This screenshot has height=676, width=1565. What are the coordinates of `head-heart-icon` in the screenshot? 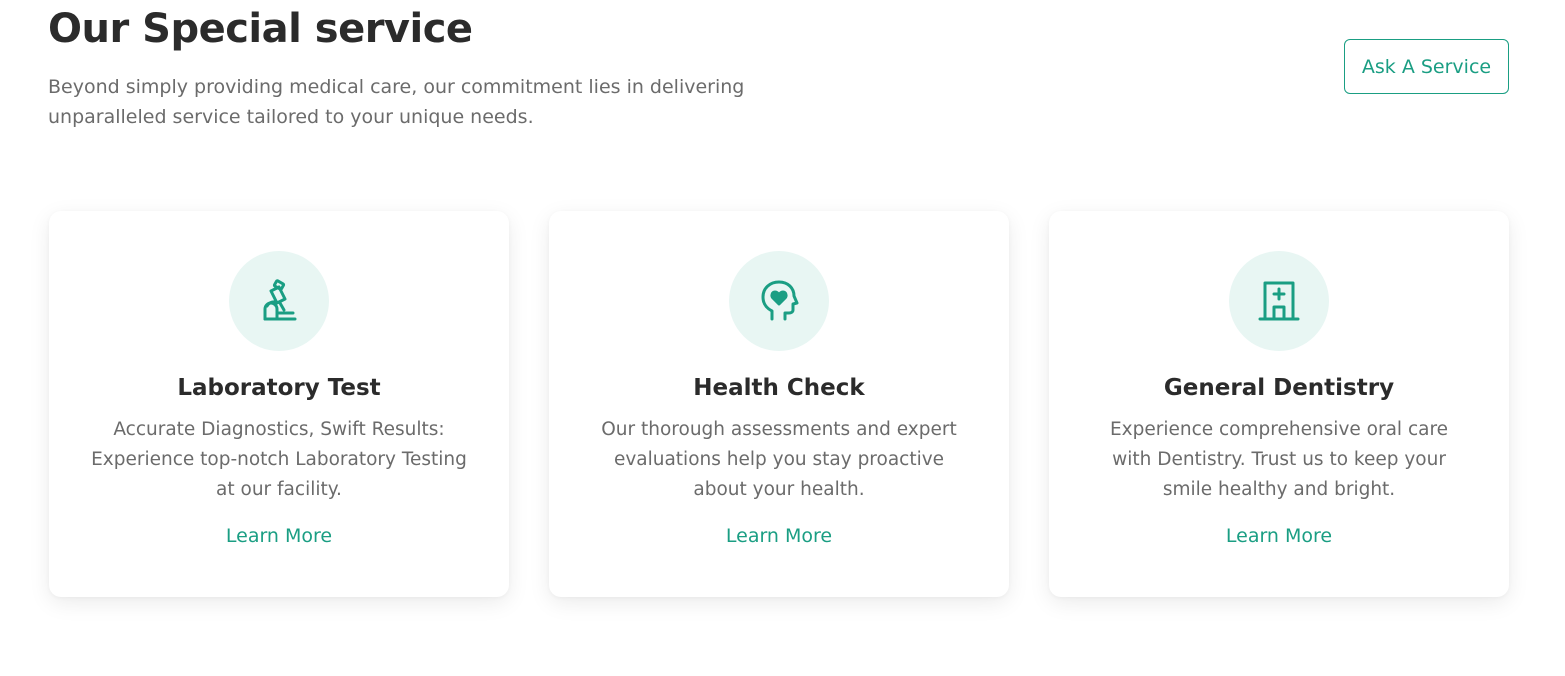 It's located at (779, 301).